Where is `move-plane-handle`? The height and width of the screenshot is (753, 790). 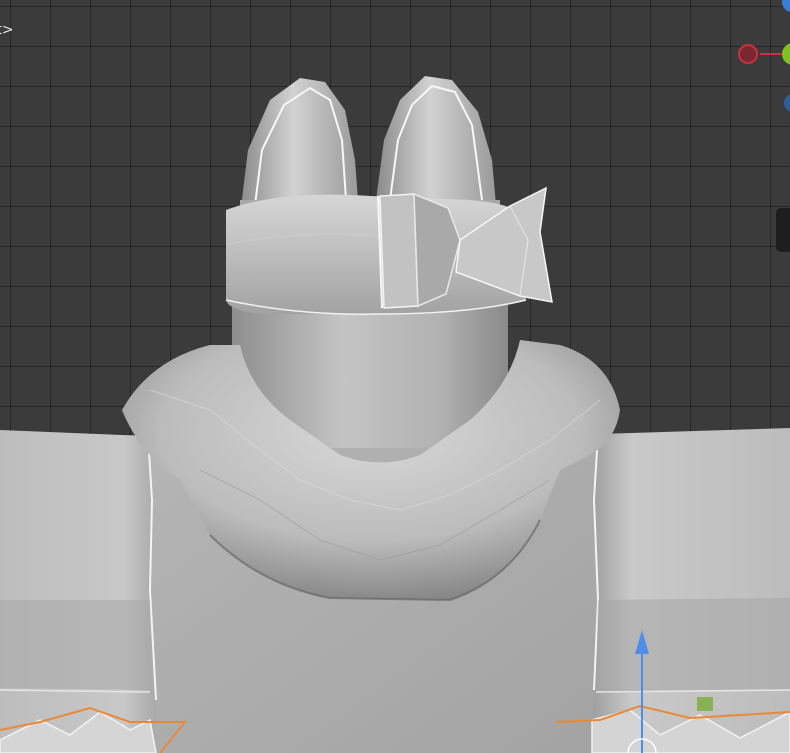
move-plane-handle is located at coordinates (705, 704).